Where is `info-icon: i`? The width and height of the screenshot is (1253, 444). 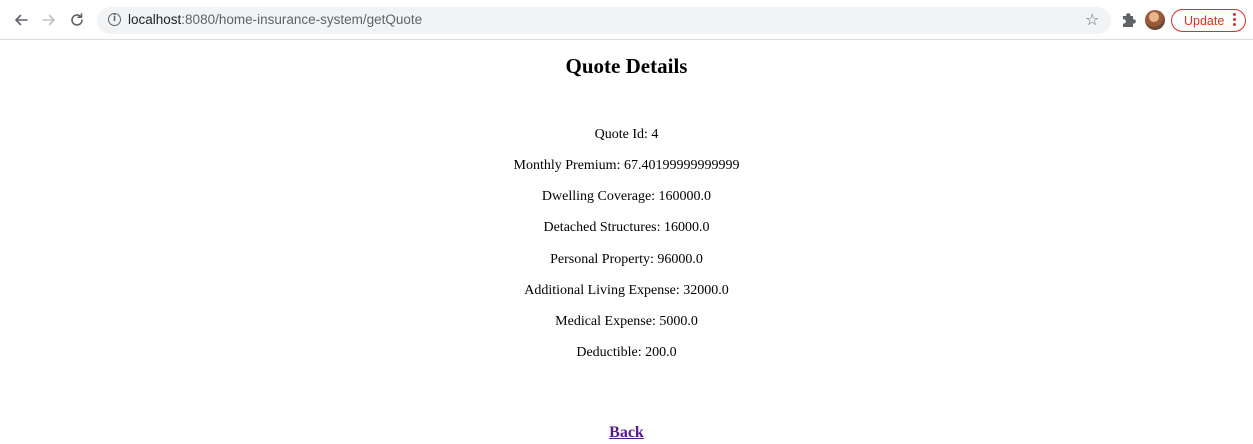
info-icon: i is located at coordinates (114, 19).